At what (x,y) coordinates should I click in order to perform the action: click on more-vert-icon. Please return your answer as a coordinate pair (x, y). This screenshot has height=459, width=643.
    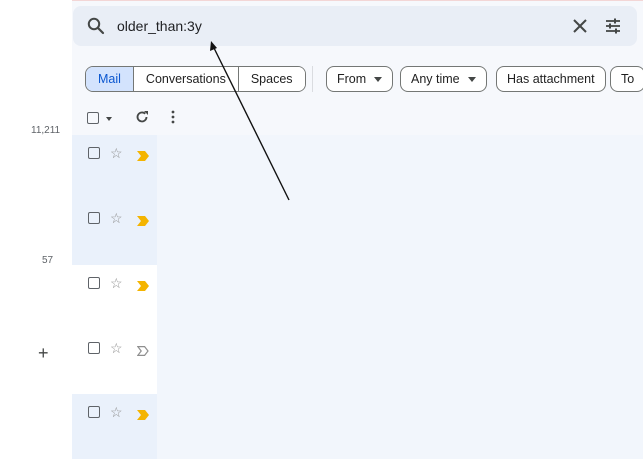
    Looking at the image, I should click on (173, 119).